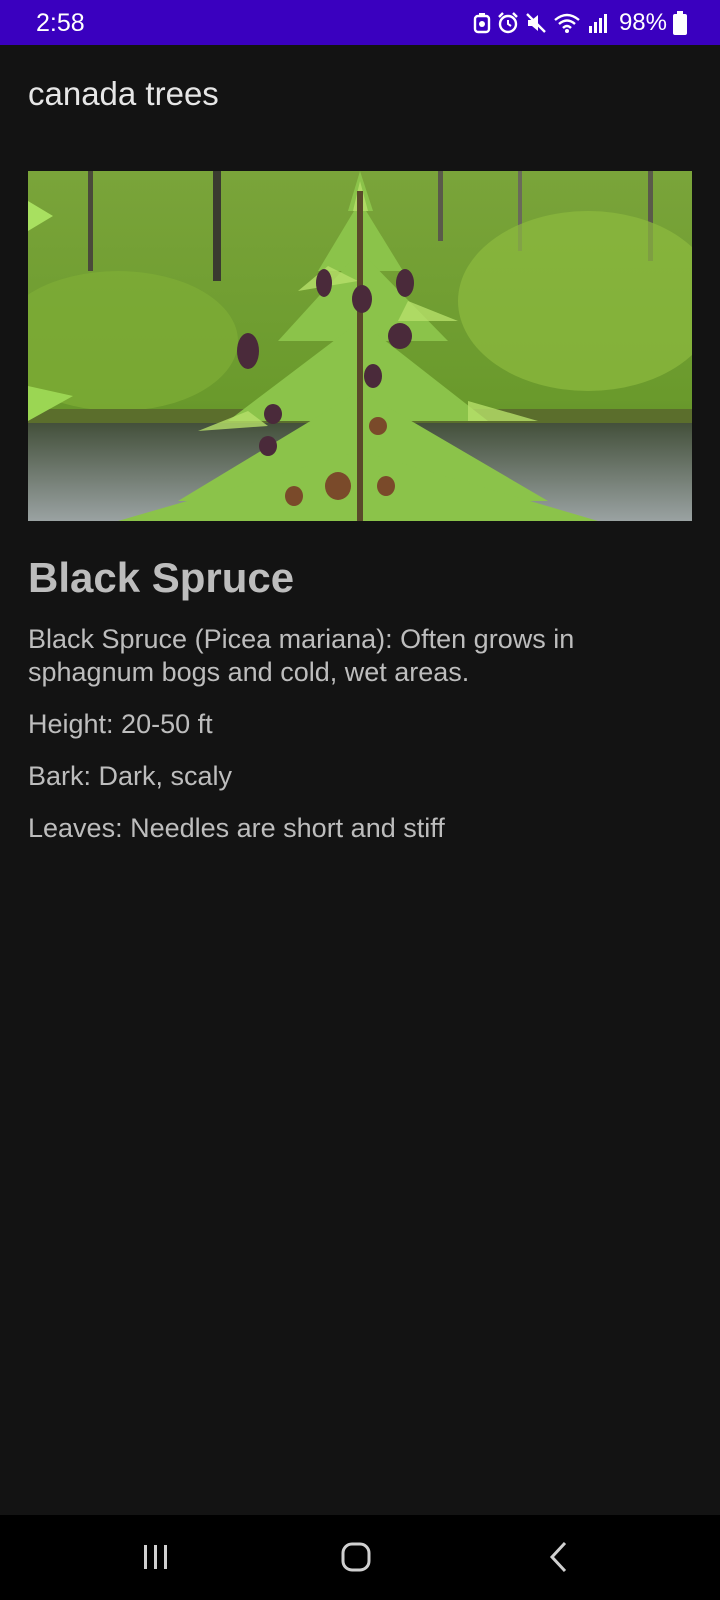 The image size is (720, 1600). Describe the element at coordinates (536, 23) in the screenshot. I see `mute-icon` at that location.